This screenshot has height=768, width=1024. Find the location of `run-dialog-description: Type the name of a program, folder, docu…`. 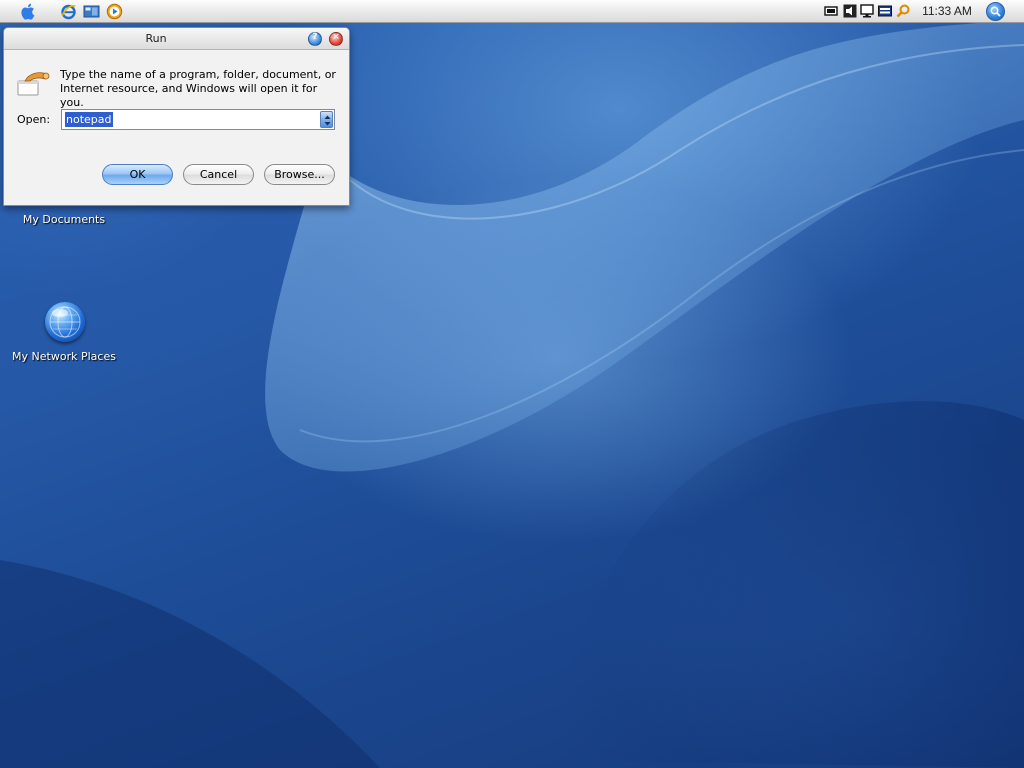

run-dialog-description: Type the name of a program, folder, docu… is located at coordinates (200, 89).